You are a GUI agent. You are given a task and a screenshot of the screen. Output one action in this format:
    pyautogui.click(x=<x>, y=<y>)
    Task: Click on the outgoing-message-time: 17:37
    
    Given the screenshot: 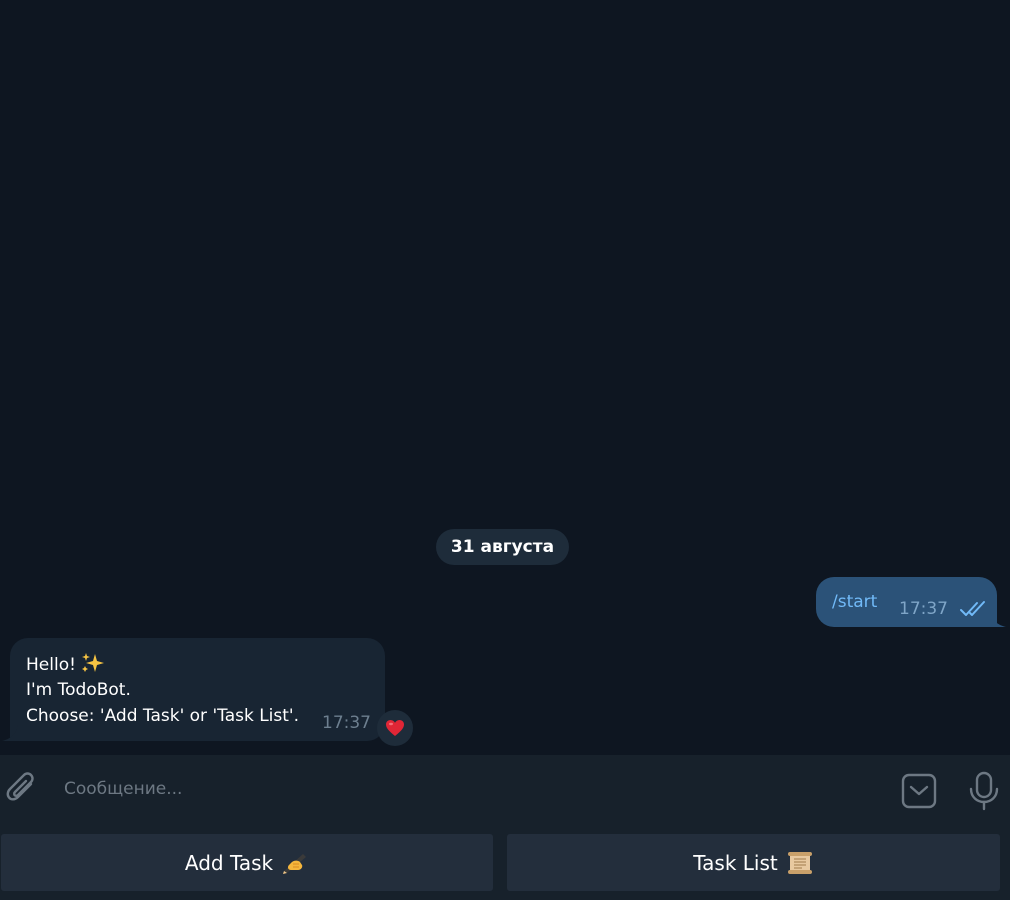 What is the action you would take?
    pyautogui.click(x=923, y=609)
    